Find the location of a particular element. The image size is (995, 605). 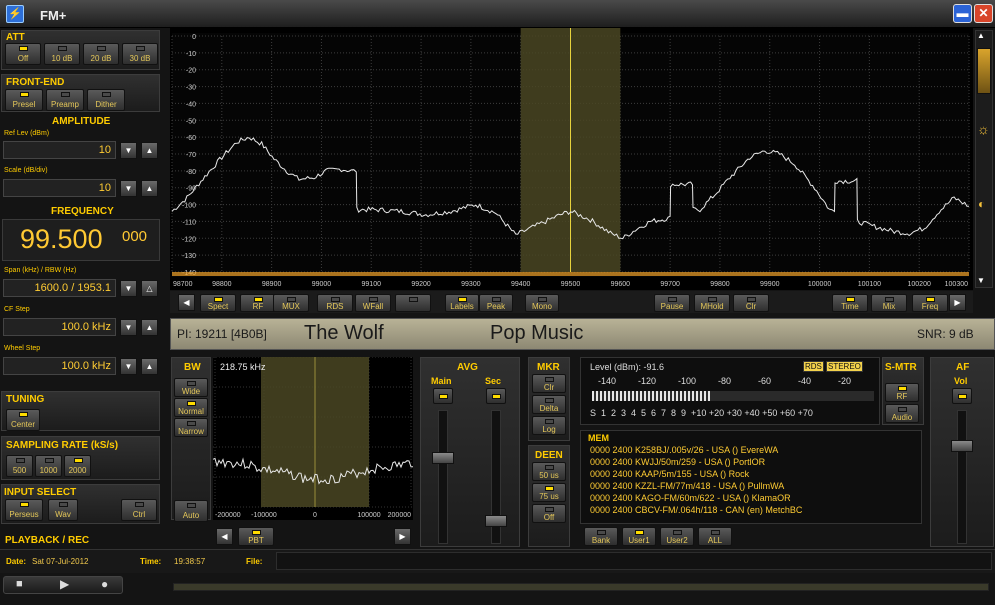

toolbar-mux-button: MUX is located at coordinates (291, 303).